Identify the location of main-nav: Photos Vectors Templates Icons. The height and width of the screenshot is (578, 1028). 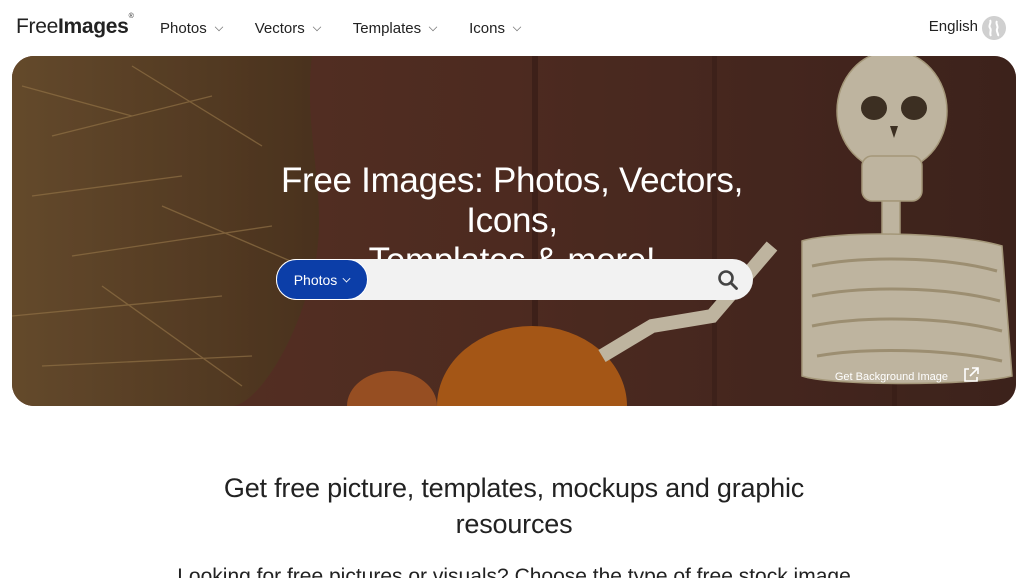
(356, 28).